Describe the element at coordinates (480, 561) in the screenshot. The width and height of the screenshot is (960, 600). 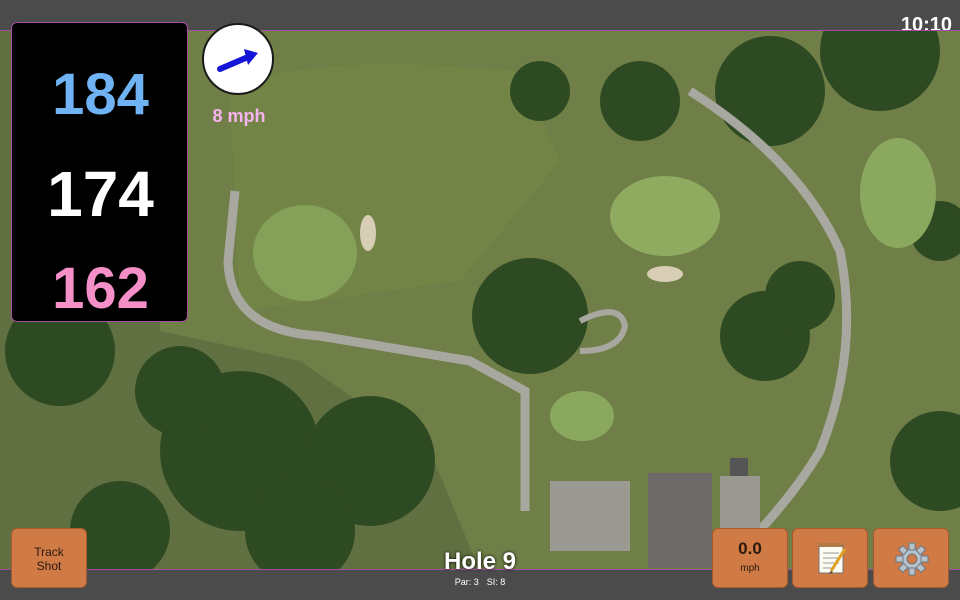
I see `hole-title: Hole 9` at that location.